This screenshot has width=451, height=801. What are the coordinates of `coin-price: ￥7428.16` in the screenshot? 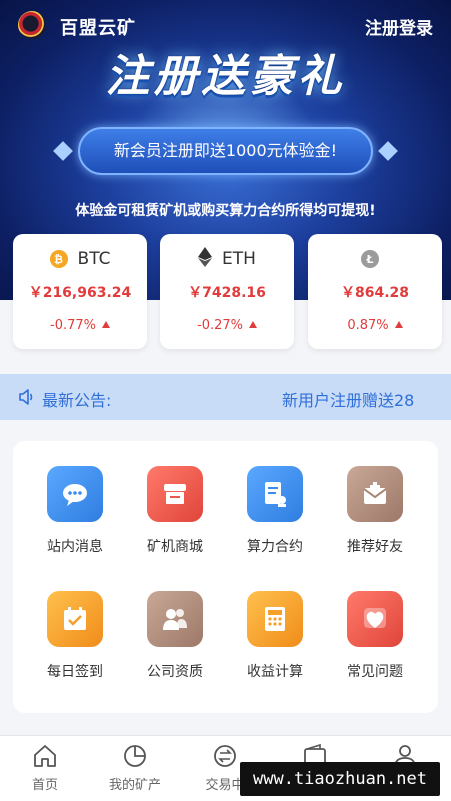 It's located at (227, 293).